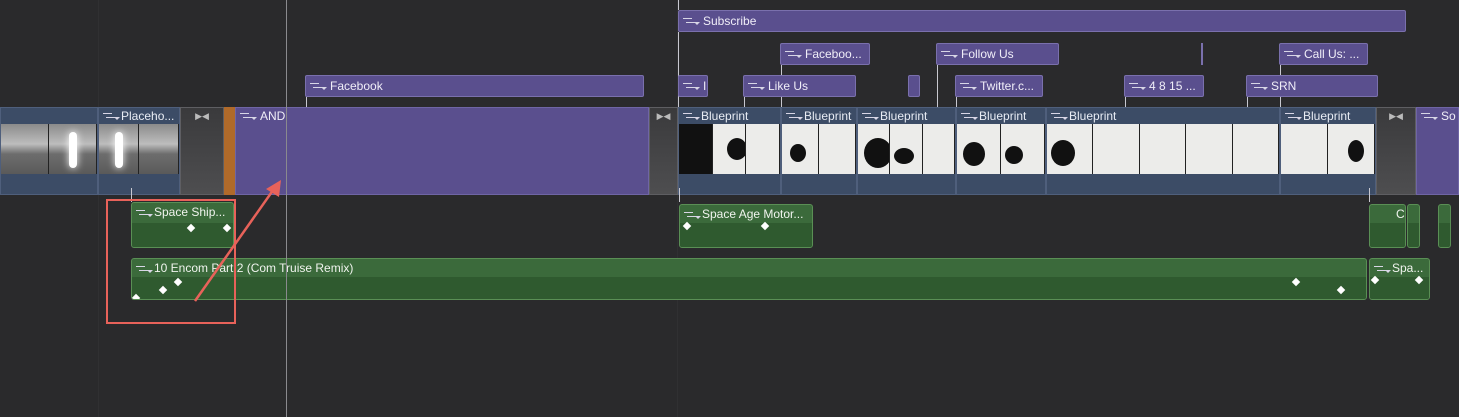 This screenshot has height=417, width=1459. What do you see at coordinates (237, 241) in the screenshot?
I see `annotation-arrow-icon` at bounding box center [237, 241].